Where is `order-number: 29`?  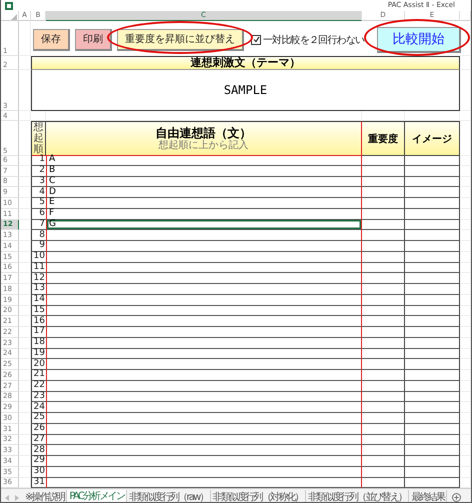
order-number: 29 is located at coordinates (38, 461).